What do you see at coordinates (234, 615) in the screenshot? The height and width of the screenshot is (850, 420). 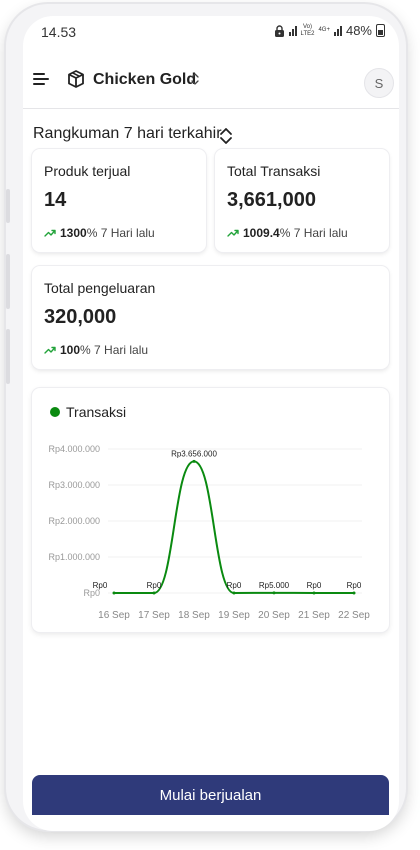 I see `x-tick-label: 19 Sep` at bounding box center [234, 615].